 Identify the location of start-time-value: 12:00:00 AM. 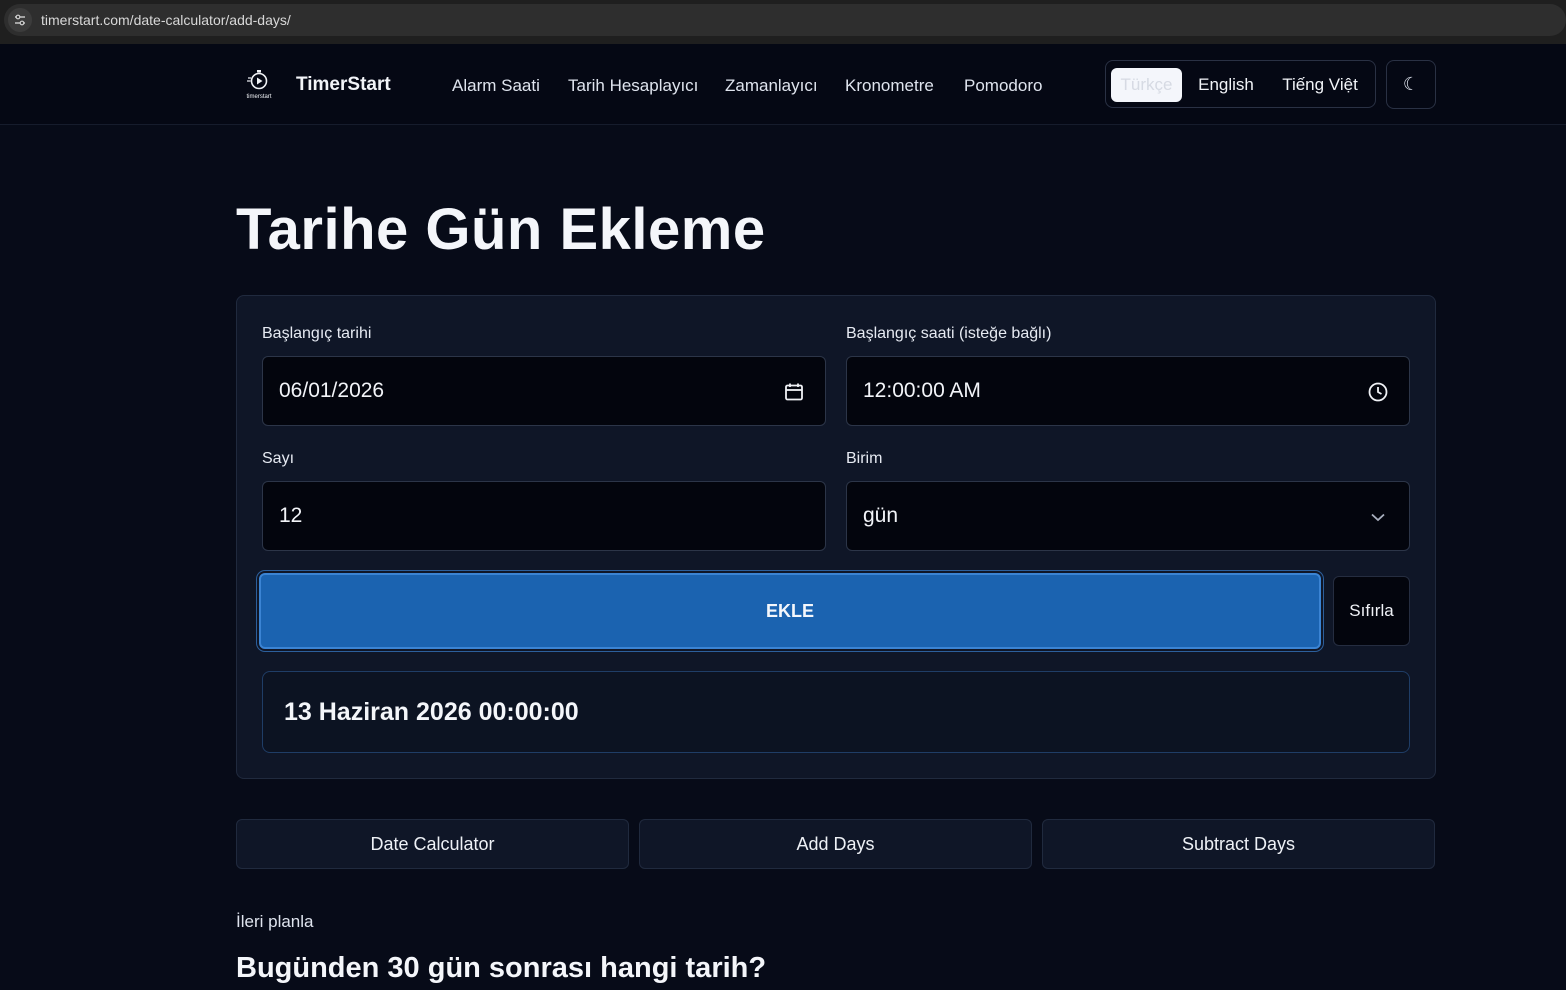
(922, 390).